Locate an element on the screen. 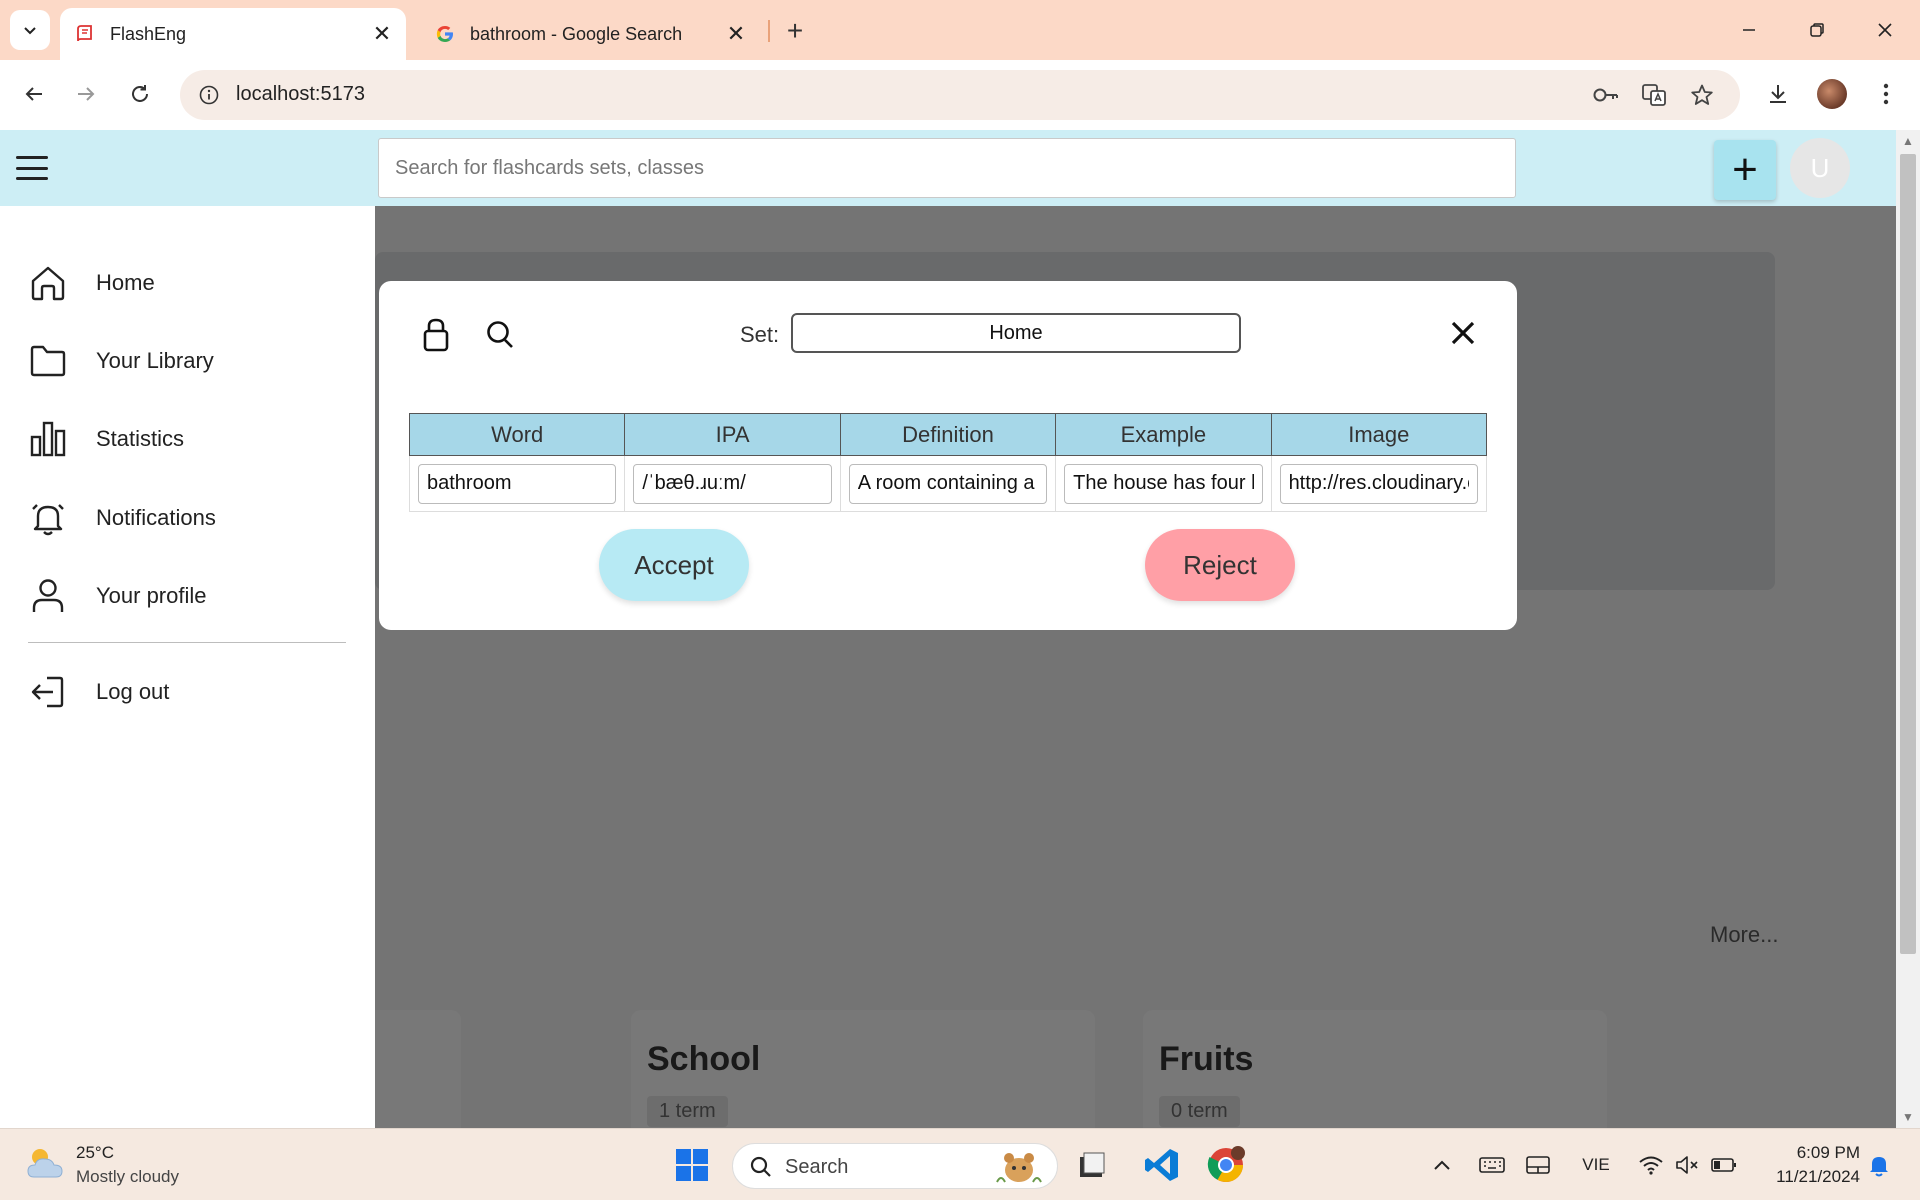 The image size is (1920, 1200). vscode-icon is located at coordinates (1161, 1165).